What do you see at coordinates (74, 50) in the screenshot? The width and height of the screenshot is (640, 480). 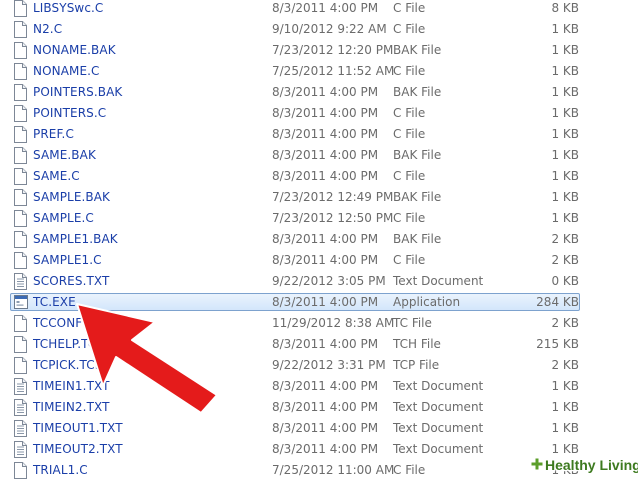 I see `file-name: NONAME.BAK` at bounding box center [74, 50].